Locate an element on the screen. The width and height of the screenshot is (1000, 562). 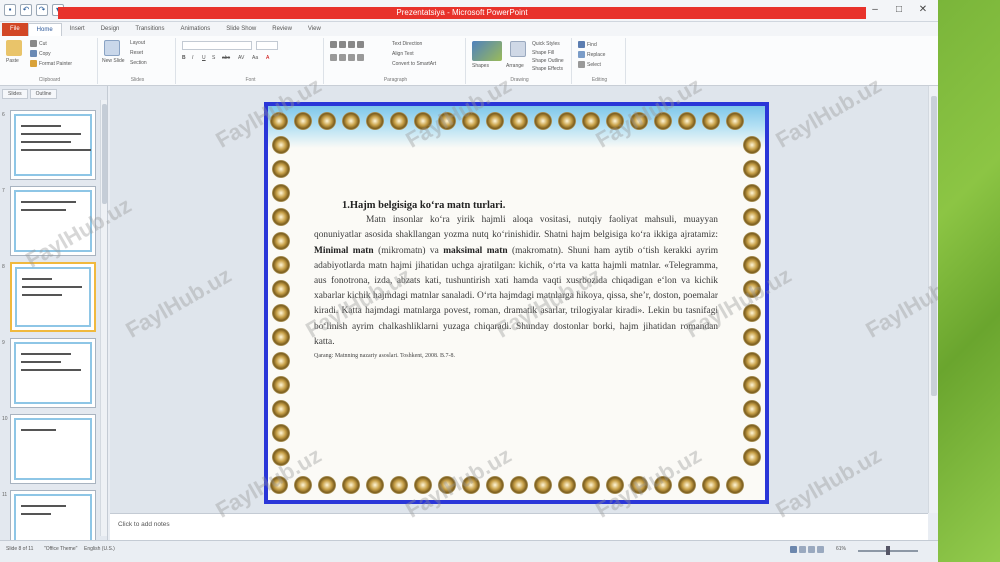
shapes-button: Shapes is located at coordinates (480, 66).